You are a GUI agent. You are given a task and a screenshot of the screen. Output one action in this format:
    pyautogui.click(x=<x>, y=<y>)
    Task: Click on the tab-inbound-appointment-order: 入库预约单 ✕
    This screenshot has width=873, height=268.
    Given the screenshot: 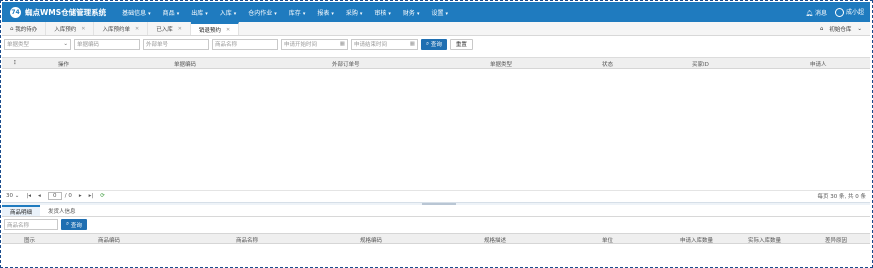 What is the action you would take?
    pyautogui.click(x=121, y=28)
    